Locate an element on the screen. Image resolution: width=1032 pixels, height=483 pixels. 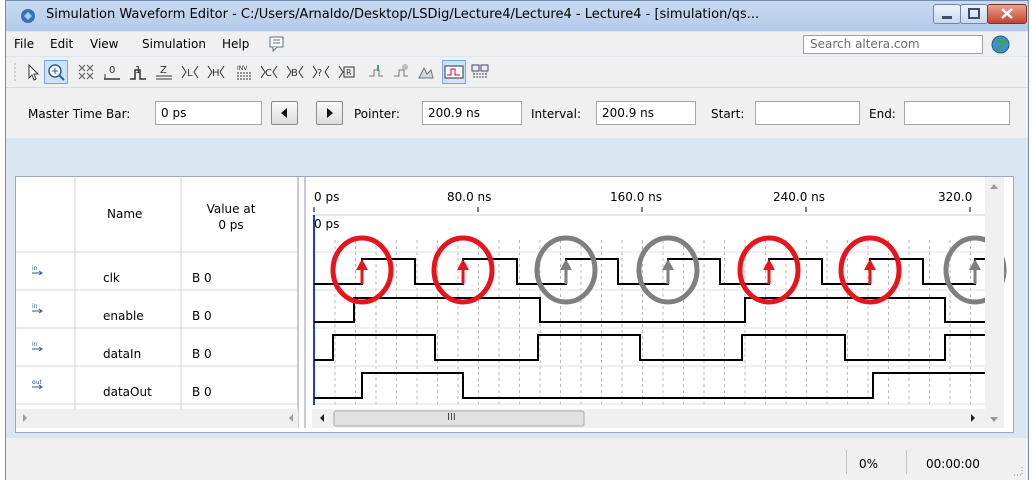
count-value-icon: C is located at coordinates (269, 72).